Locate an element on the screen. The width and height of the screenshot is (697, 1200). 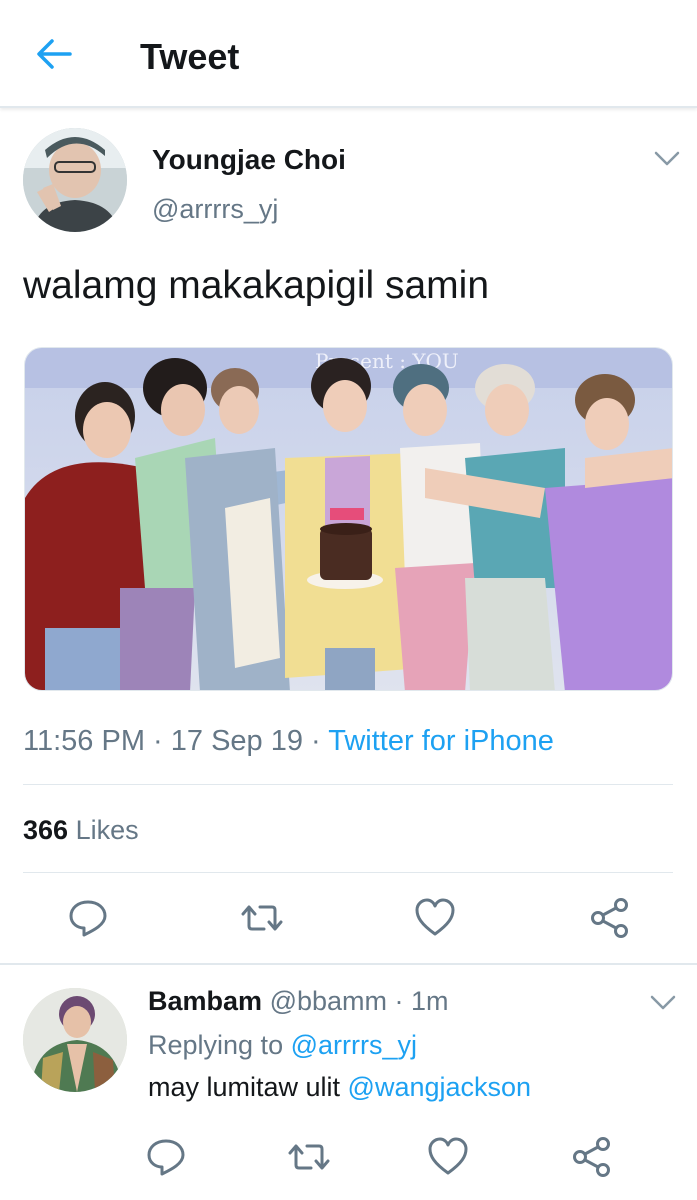
reply-text: may lumitaw ulit @wangjackson is located at coordinates (339, 1087).